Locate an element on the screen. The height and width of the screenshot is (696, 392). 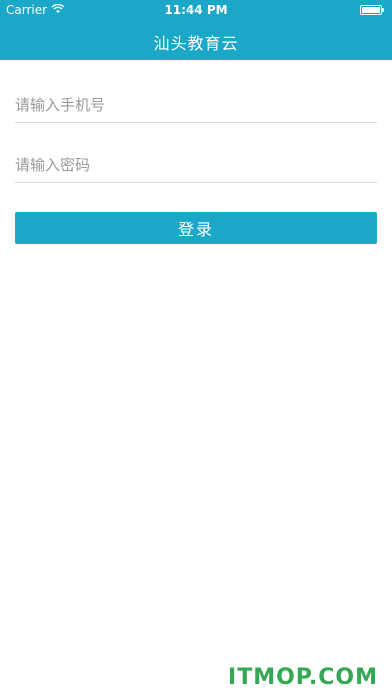
header: Carrier 11:44 PM 汕头教育云 is located at coordinates (196, 30).